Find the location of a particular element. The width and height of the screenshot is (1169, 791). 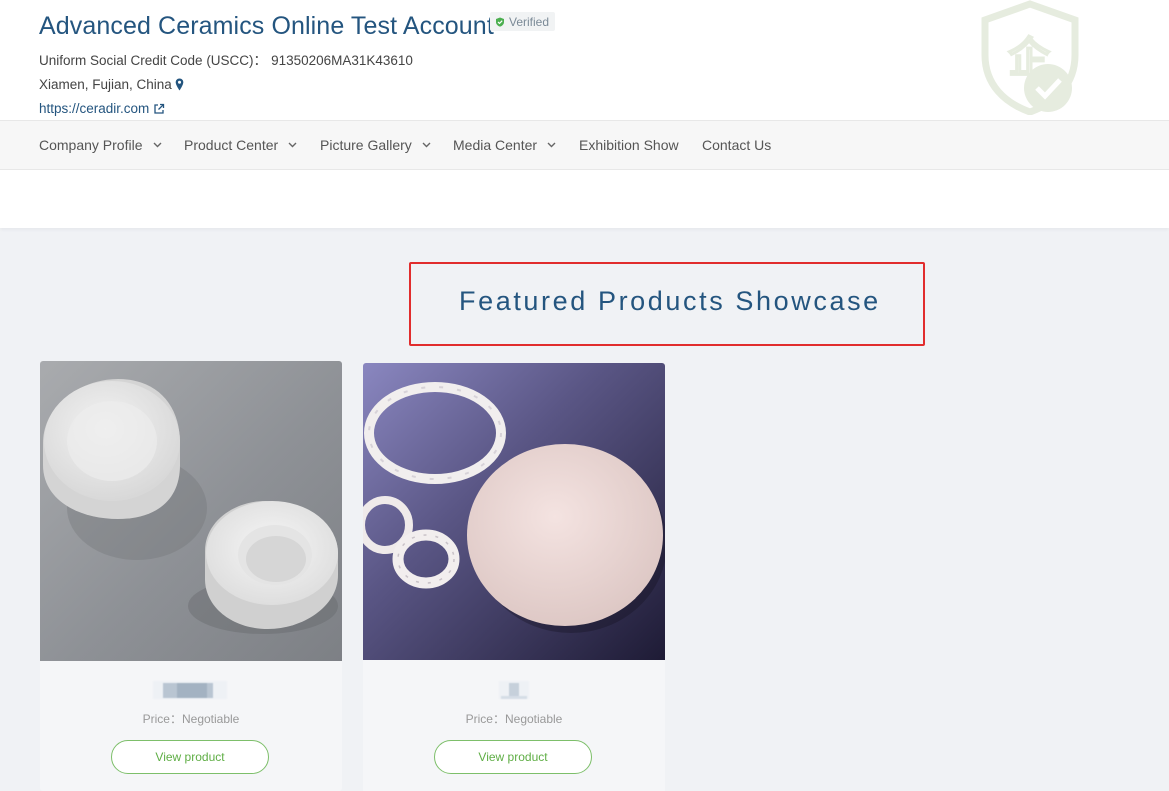

nav-label: Media Center is located at coordinates (495, 145).